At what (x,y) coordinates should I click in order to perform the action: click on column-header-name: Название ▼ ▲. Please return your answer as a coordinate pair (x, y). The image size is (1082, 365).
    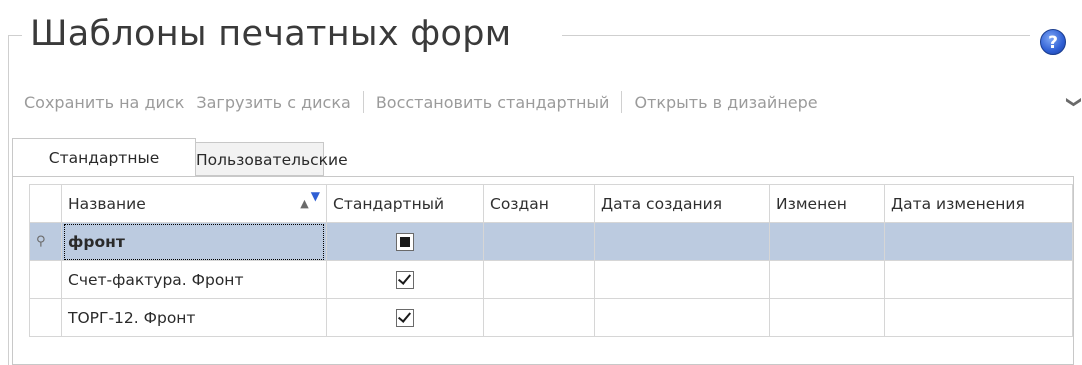
    Looking at the image, I should click on (194, 203).